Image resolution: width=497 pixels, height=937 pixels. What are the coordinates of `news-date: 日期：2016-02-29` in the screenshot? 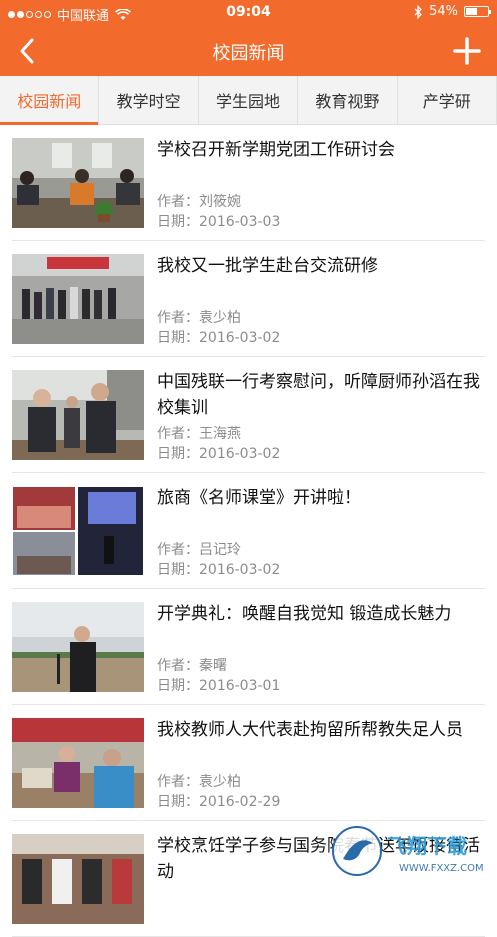 It's located at (219, 802).